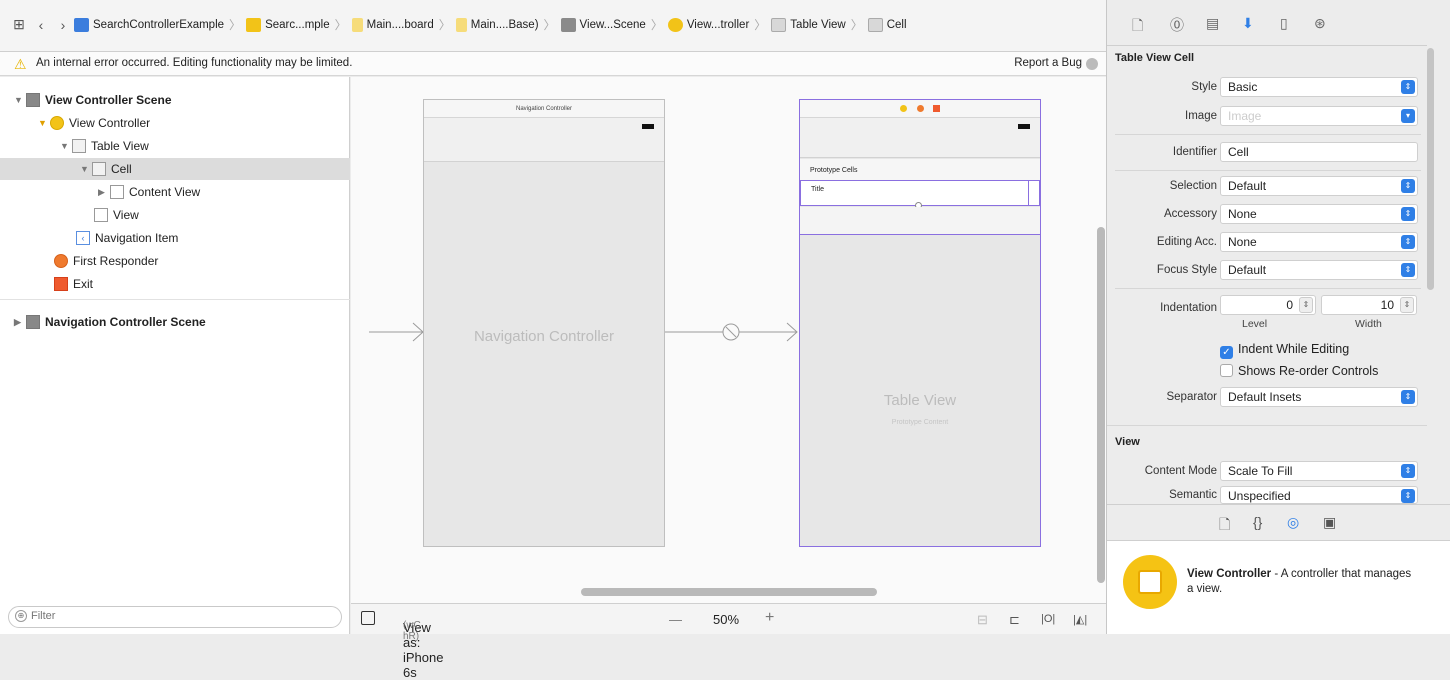  What do you see at coordinates (1319, 214) in the screenshot?
I see `accessory-popup: None ⇕` at bounding box center [1319, 214].